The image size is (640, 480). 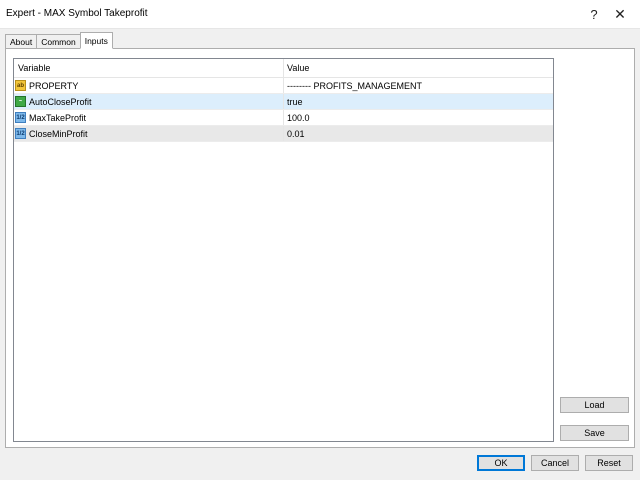 What do you see at coordinates (58, 133) in the screenshot?
I see `variable-name: CloseMinProfit` at bounding box center [58, 133].